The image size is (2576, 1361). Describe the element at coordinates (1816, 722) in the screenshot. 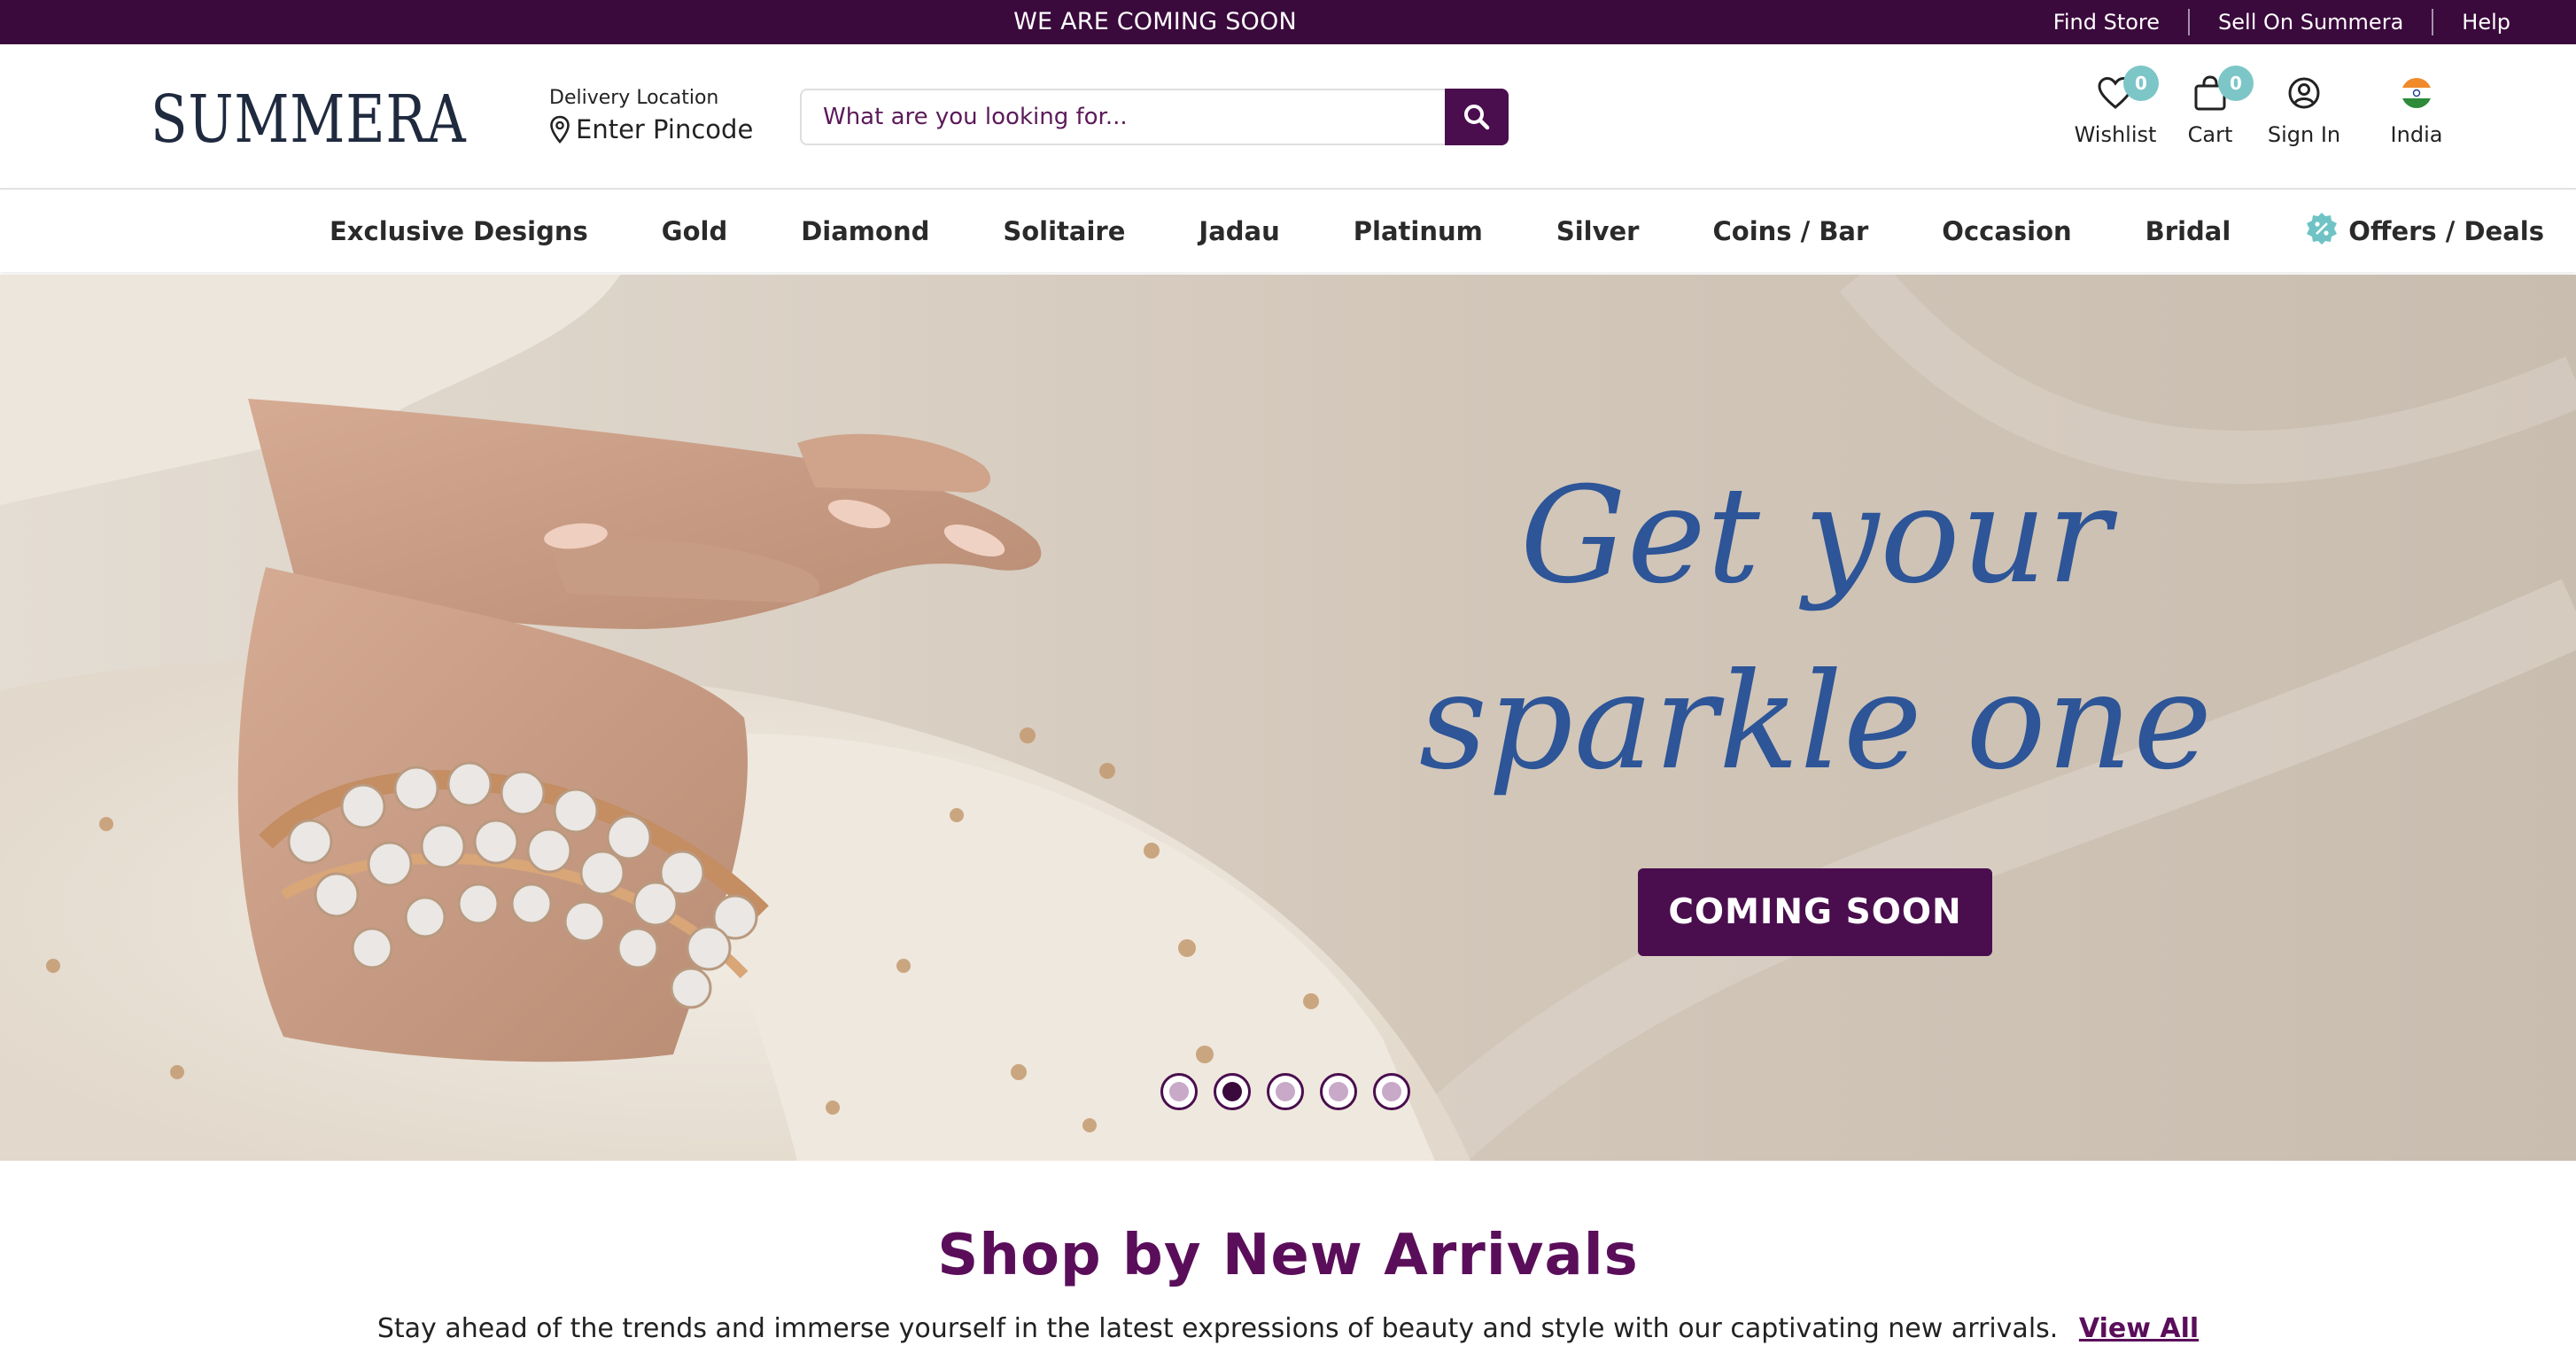

I see `hero-headline-line2: sparkle one` at that location.